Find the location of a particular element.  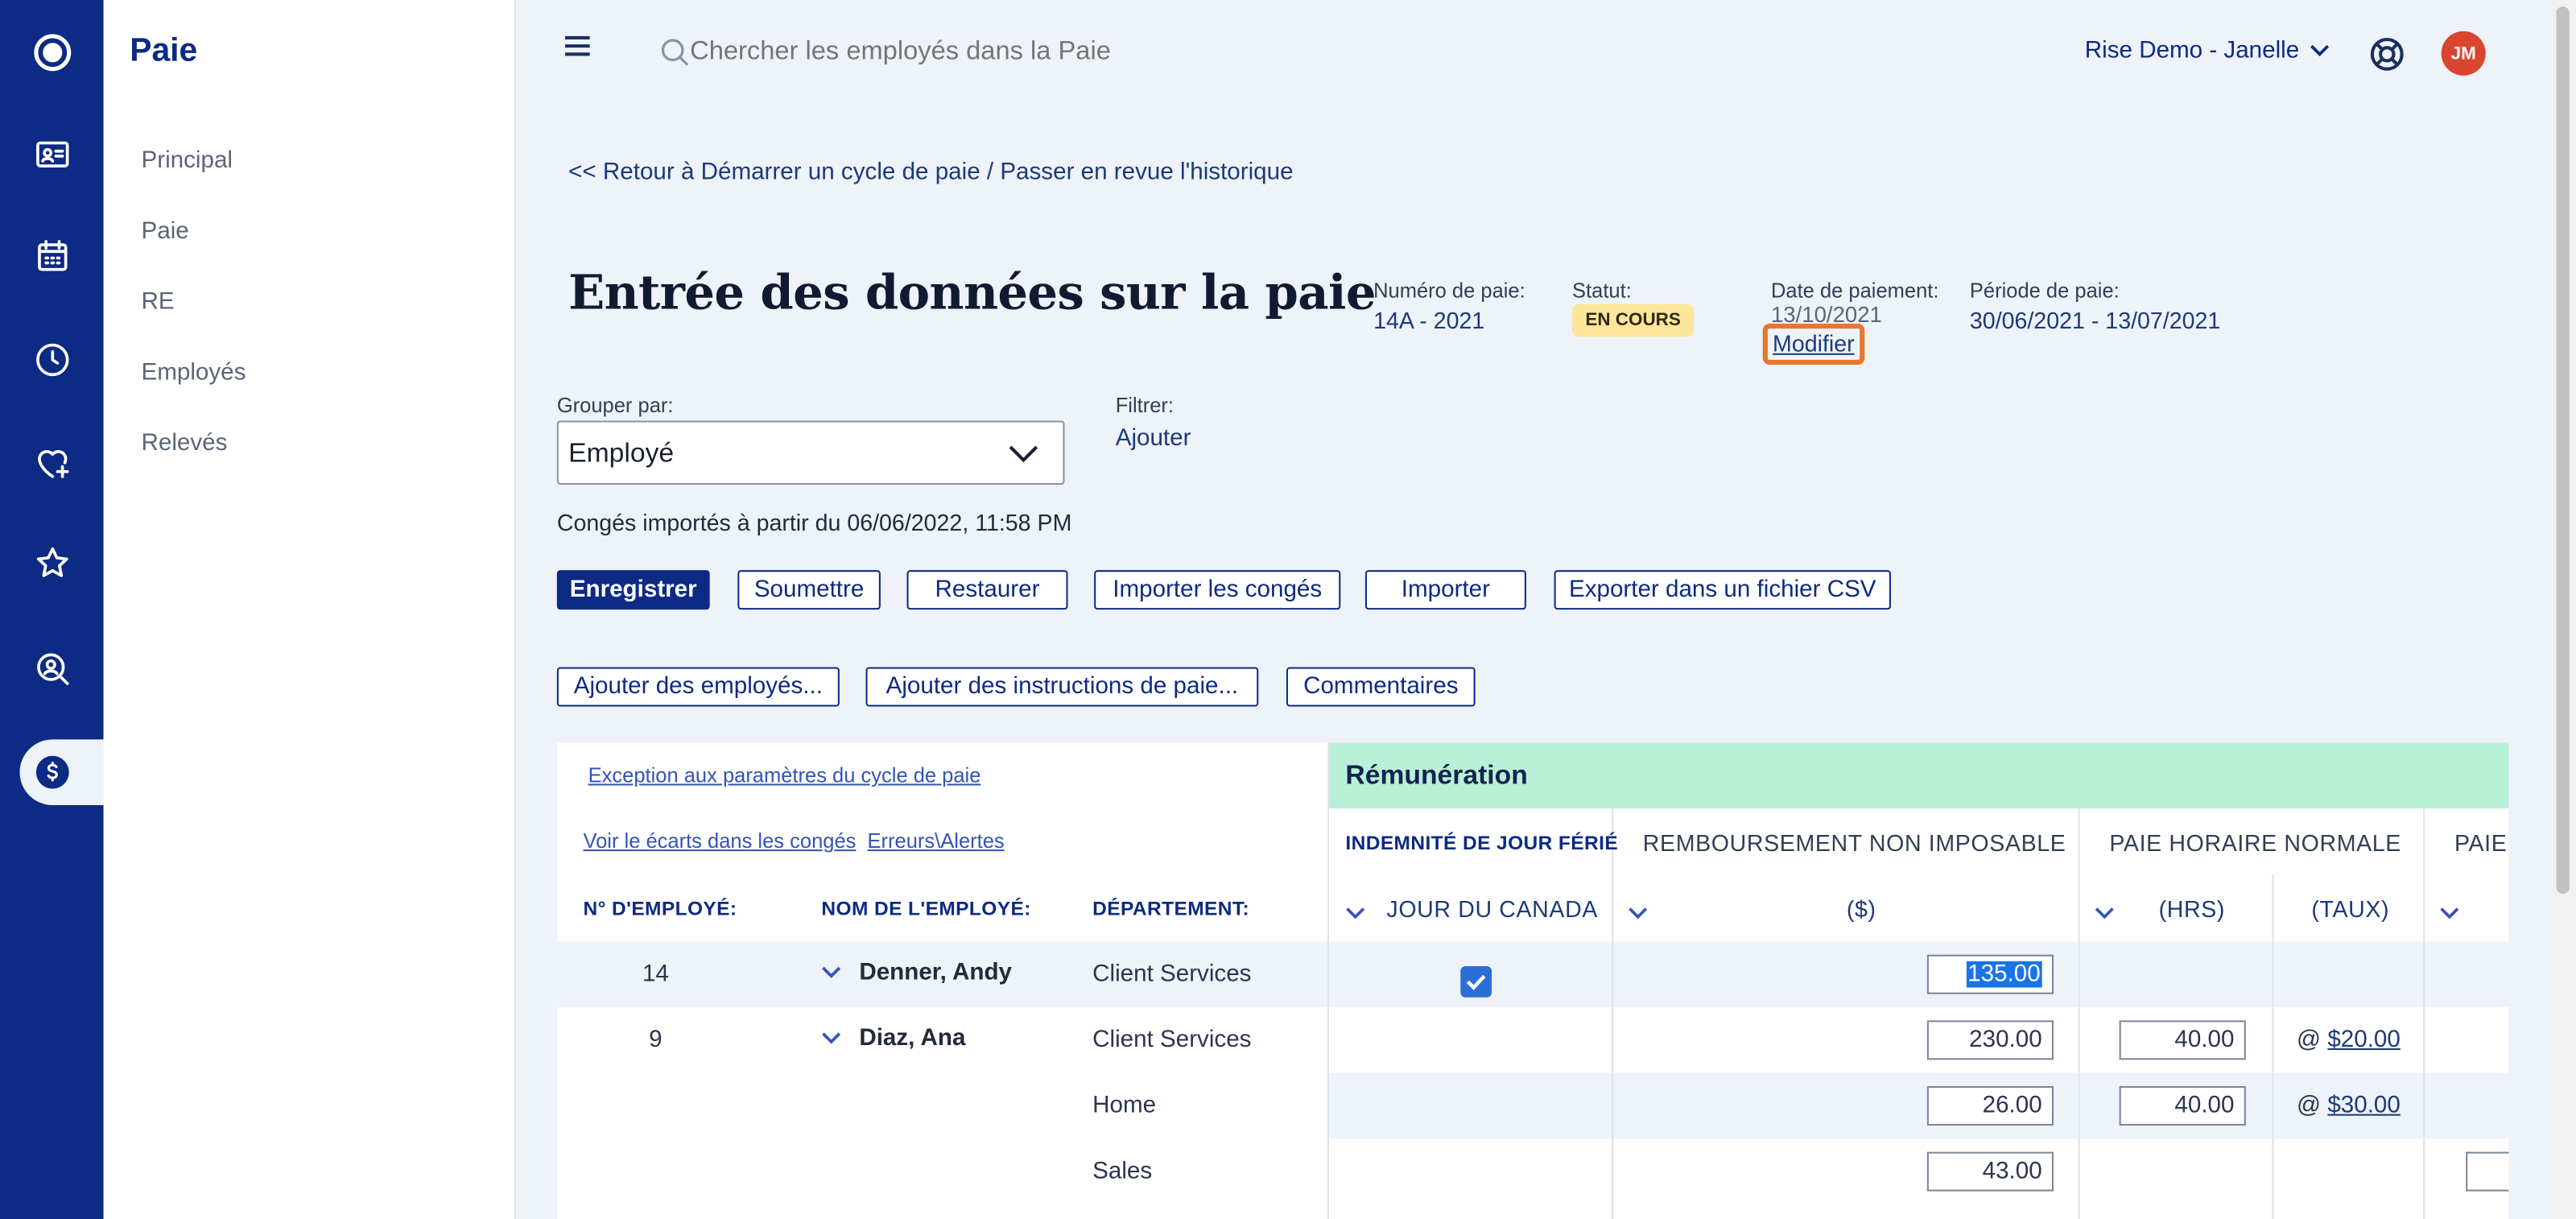

col-subheader-holiday: JOUR DU CANADA is located at coordinates (1492, 908).